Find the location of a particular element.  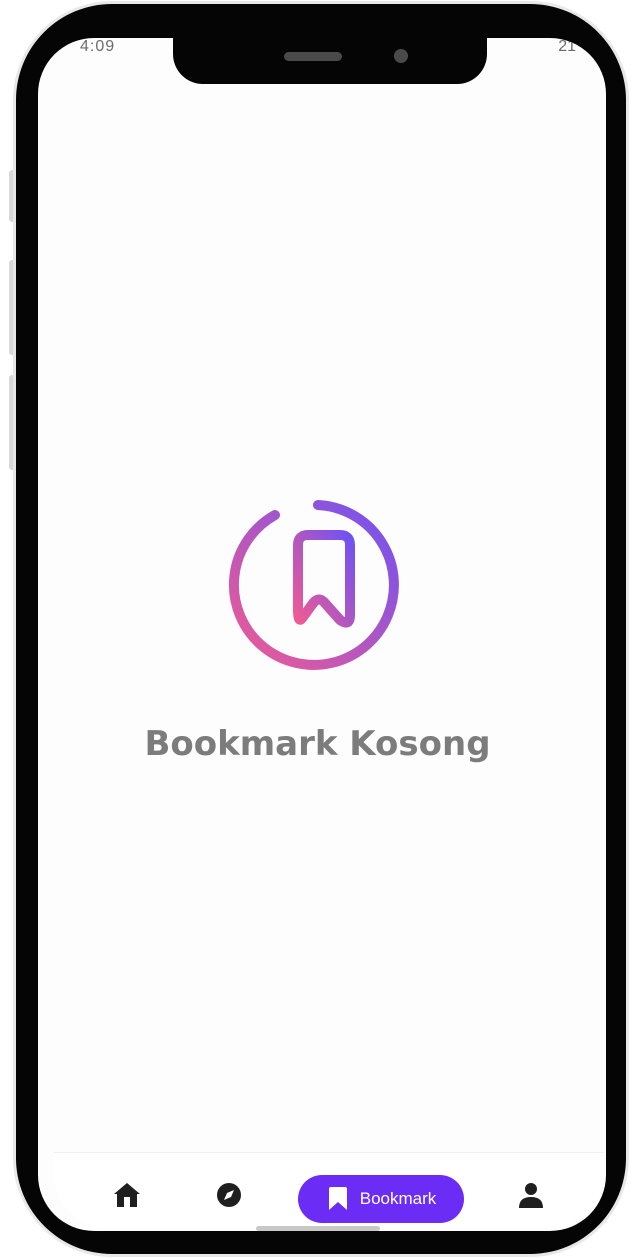

status-indicators: 21 is located at coordinates (567, 46).